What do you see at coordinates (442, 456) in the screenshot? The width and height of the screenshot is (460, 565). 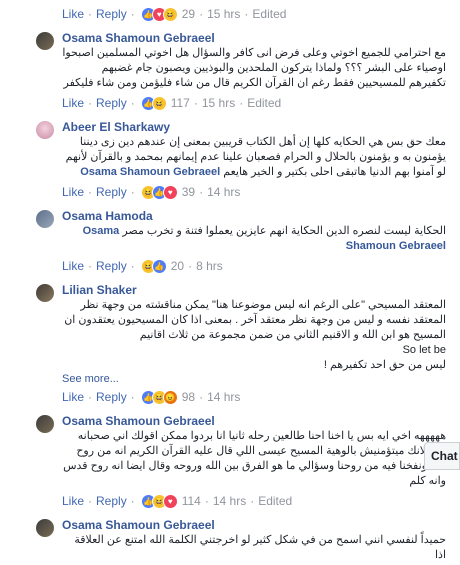 I see `chat-tab: Chat` at bounding box center [442, 456].